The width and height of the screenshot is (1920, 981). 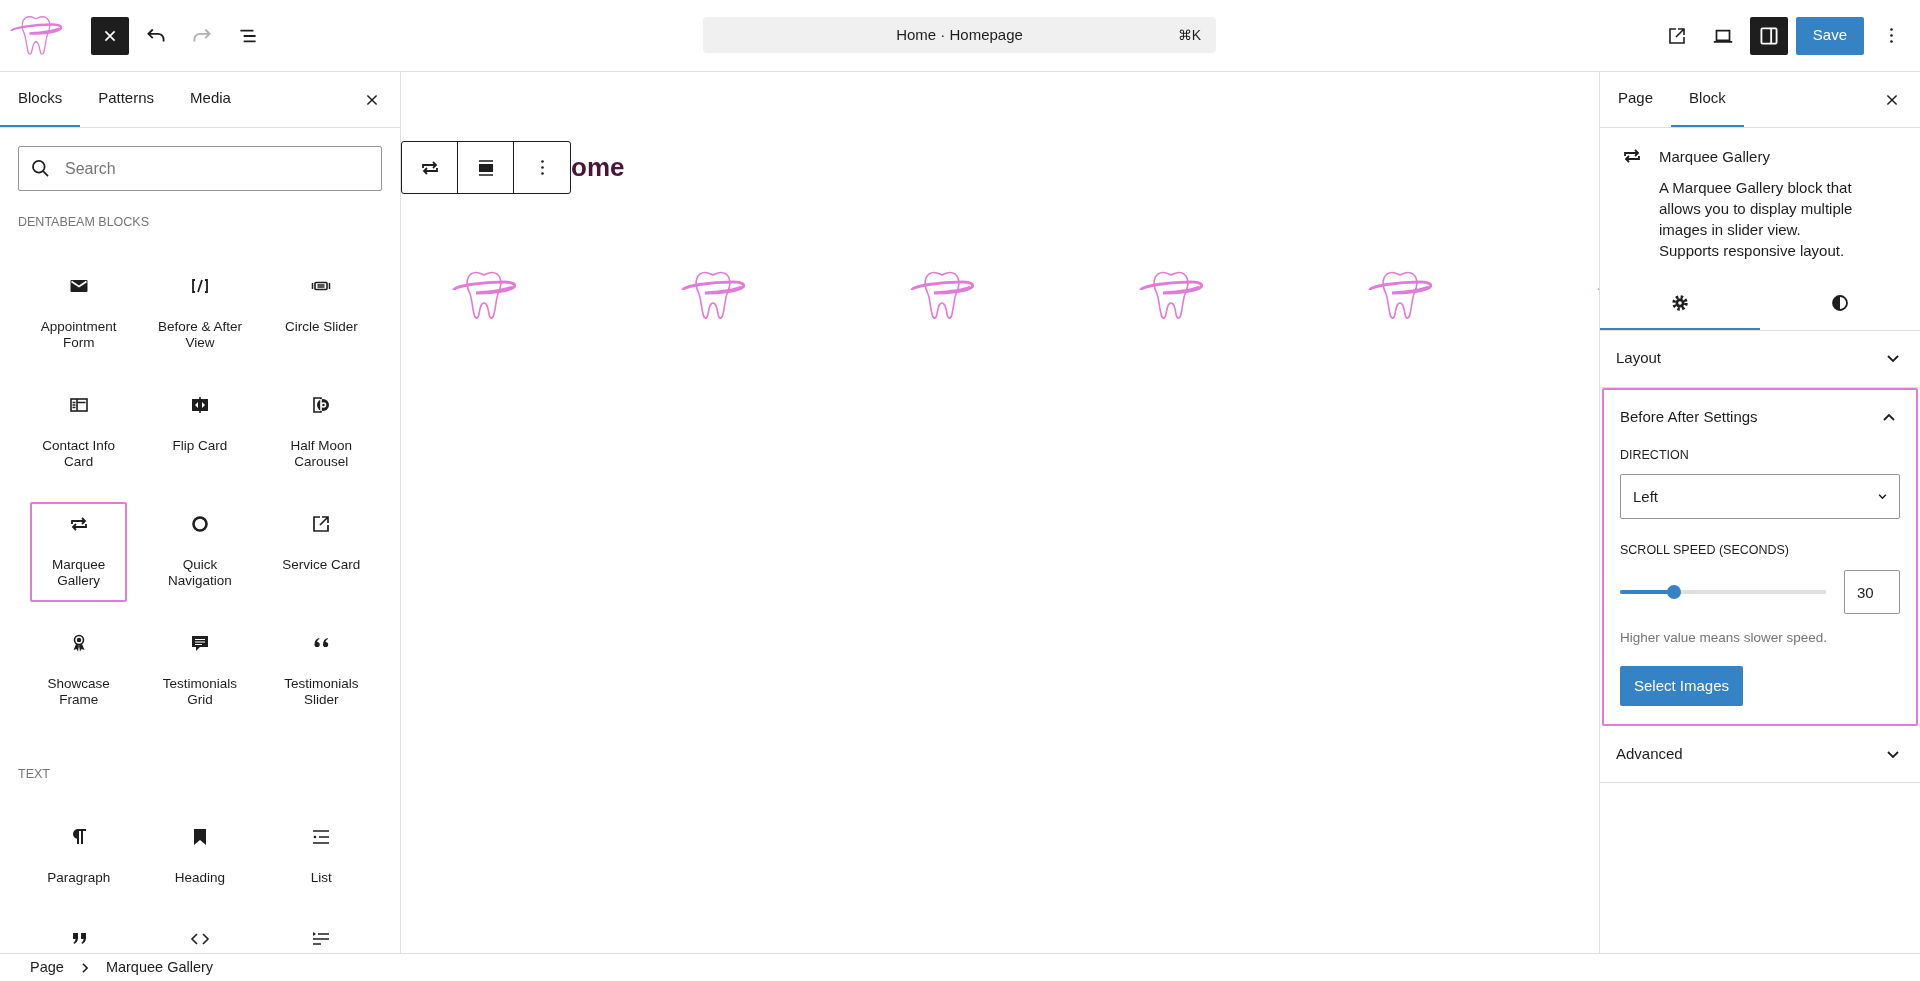 What do you see at coordinates (40, 168) in the screenshot?
I see `search-icon` at bounding box center [40, 168].